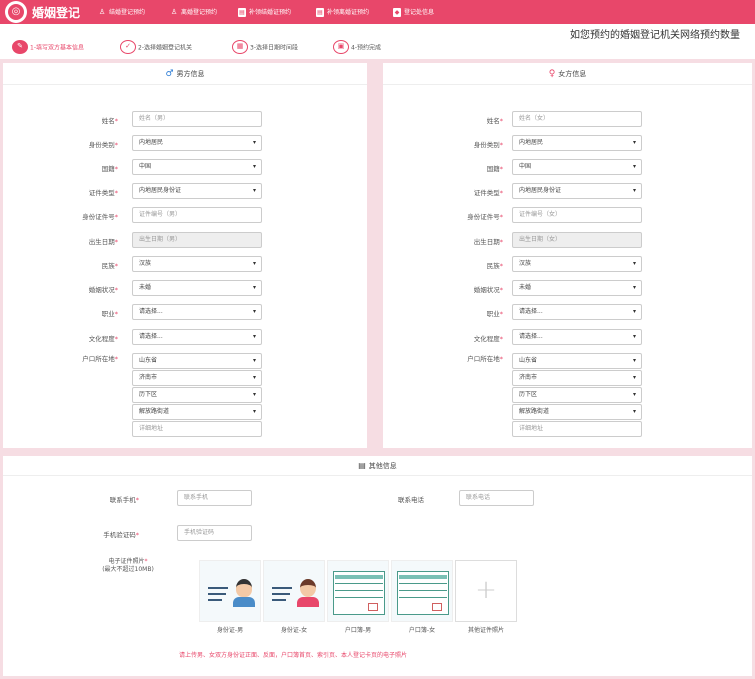 This screenshot has height=679, width=755. I want to click on id-card-female-photo, so click(294, 591).